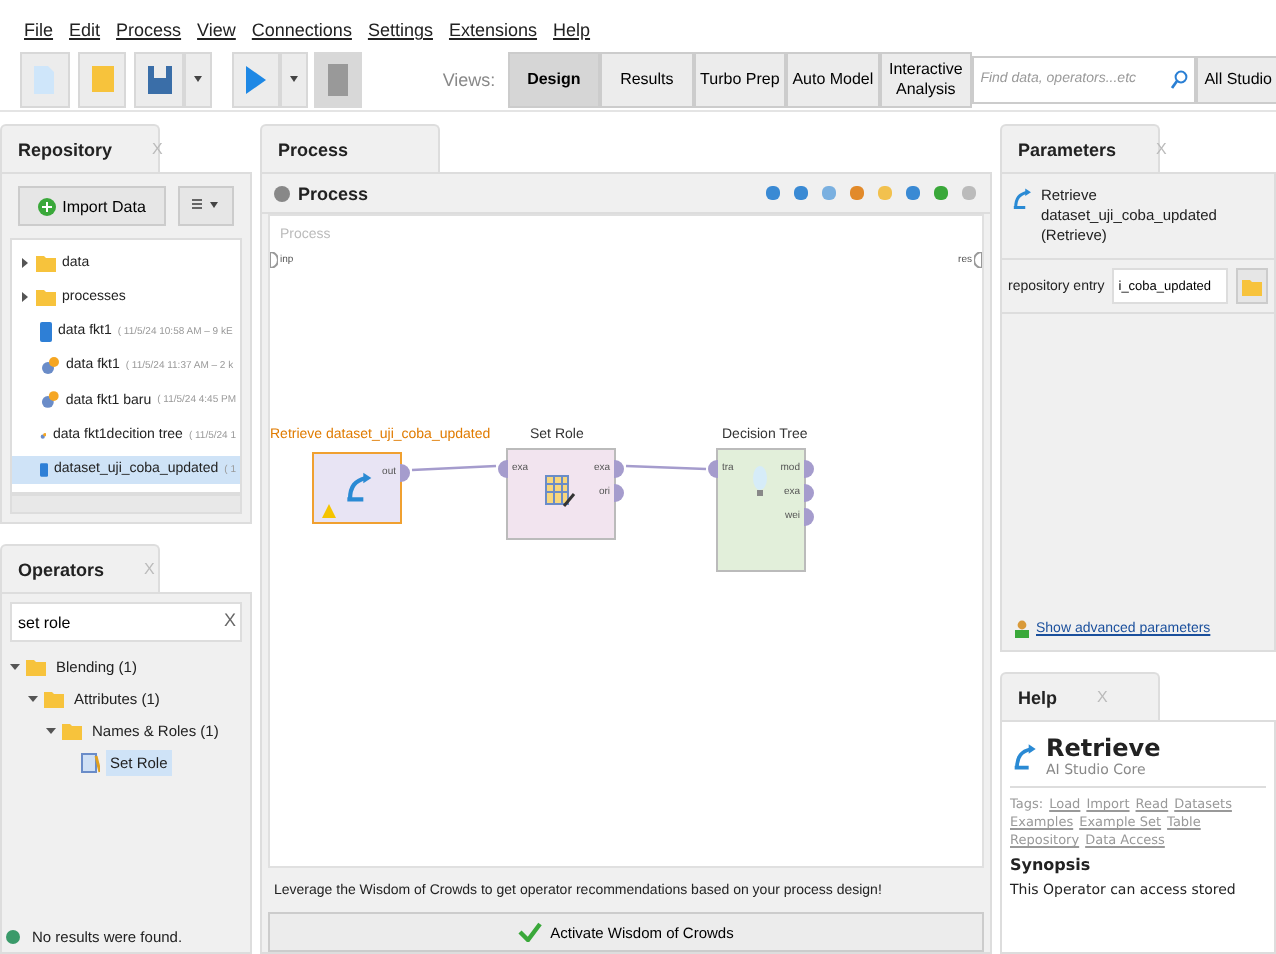  Describe the element at coordinates (61, 569) in the screenshot. I see `operators-tab: Operators` at that location.